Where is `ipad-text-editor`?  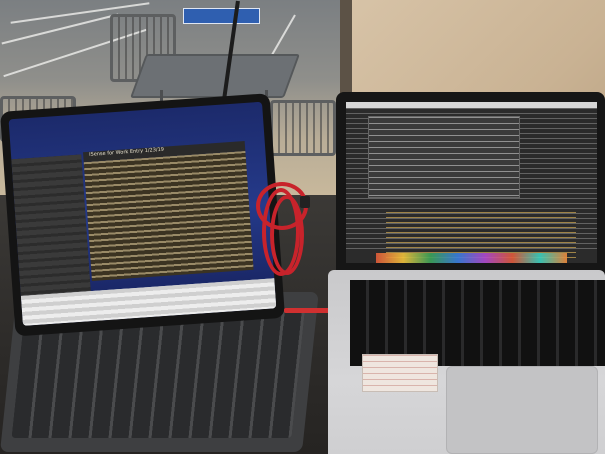
ipad-text-editor is located at coordinates (168, 215).